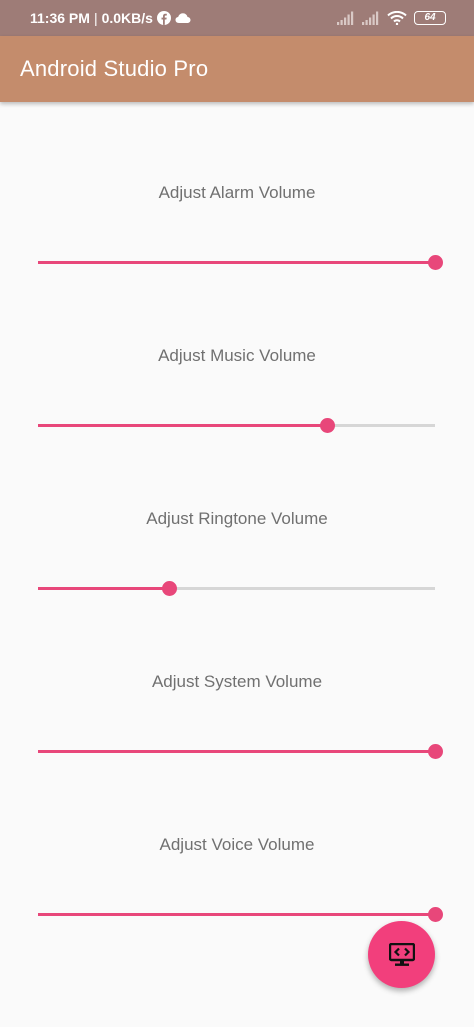  What do you see at coordinates (237, 18) in the screenshot?
I see `status-bar: 11:36 PM | 0.0KB/s 64` at bounding box center [237, 18].